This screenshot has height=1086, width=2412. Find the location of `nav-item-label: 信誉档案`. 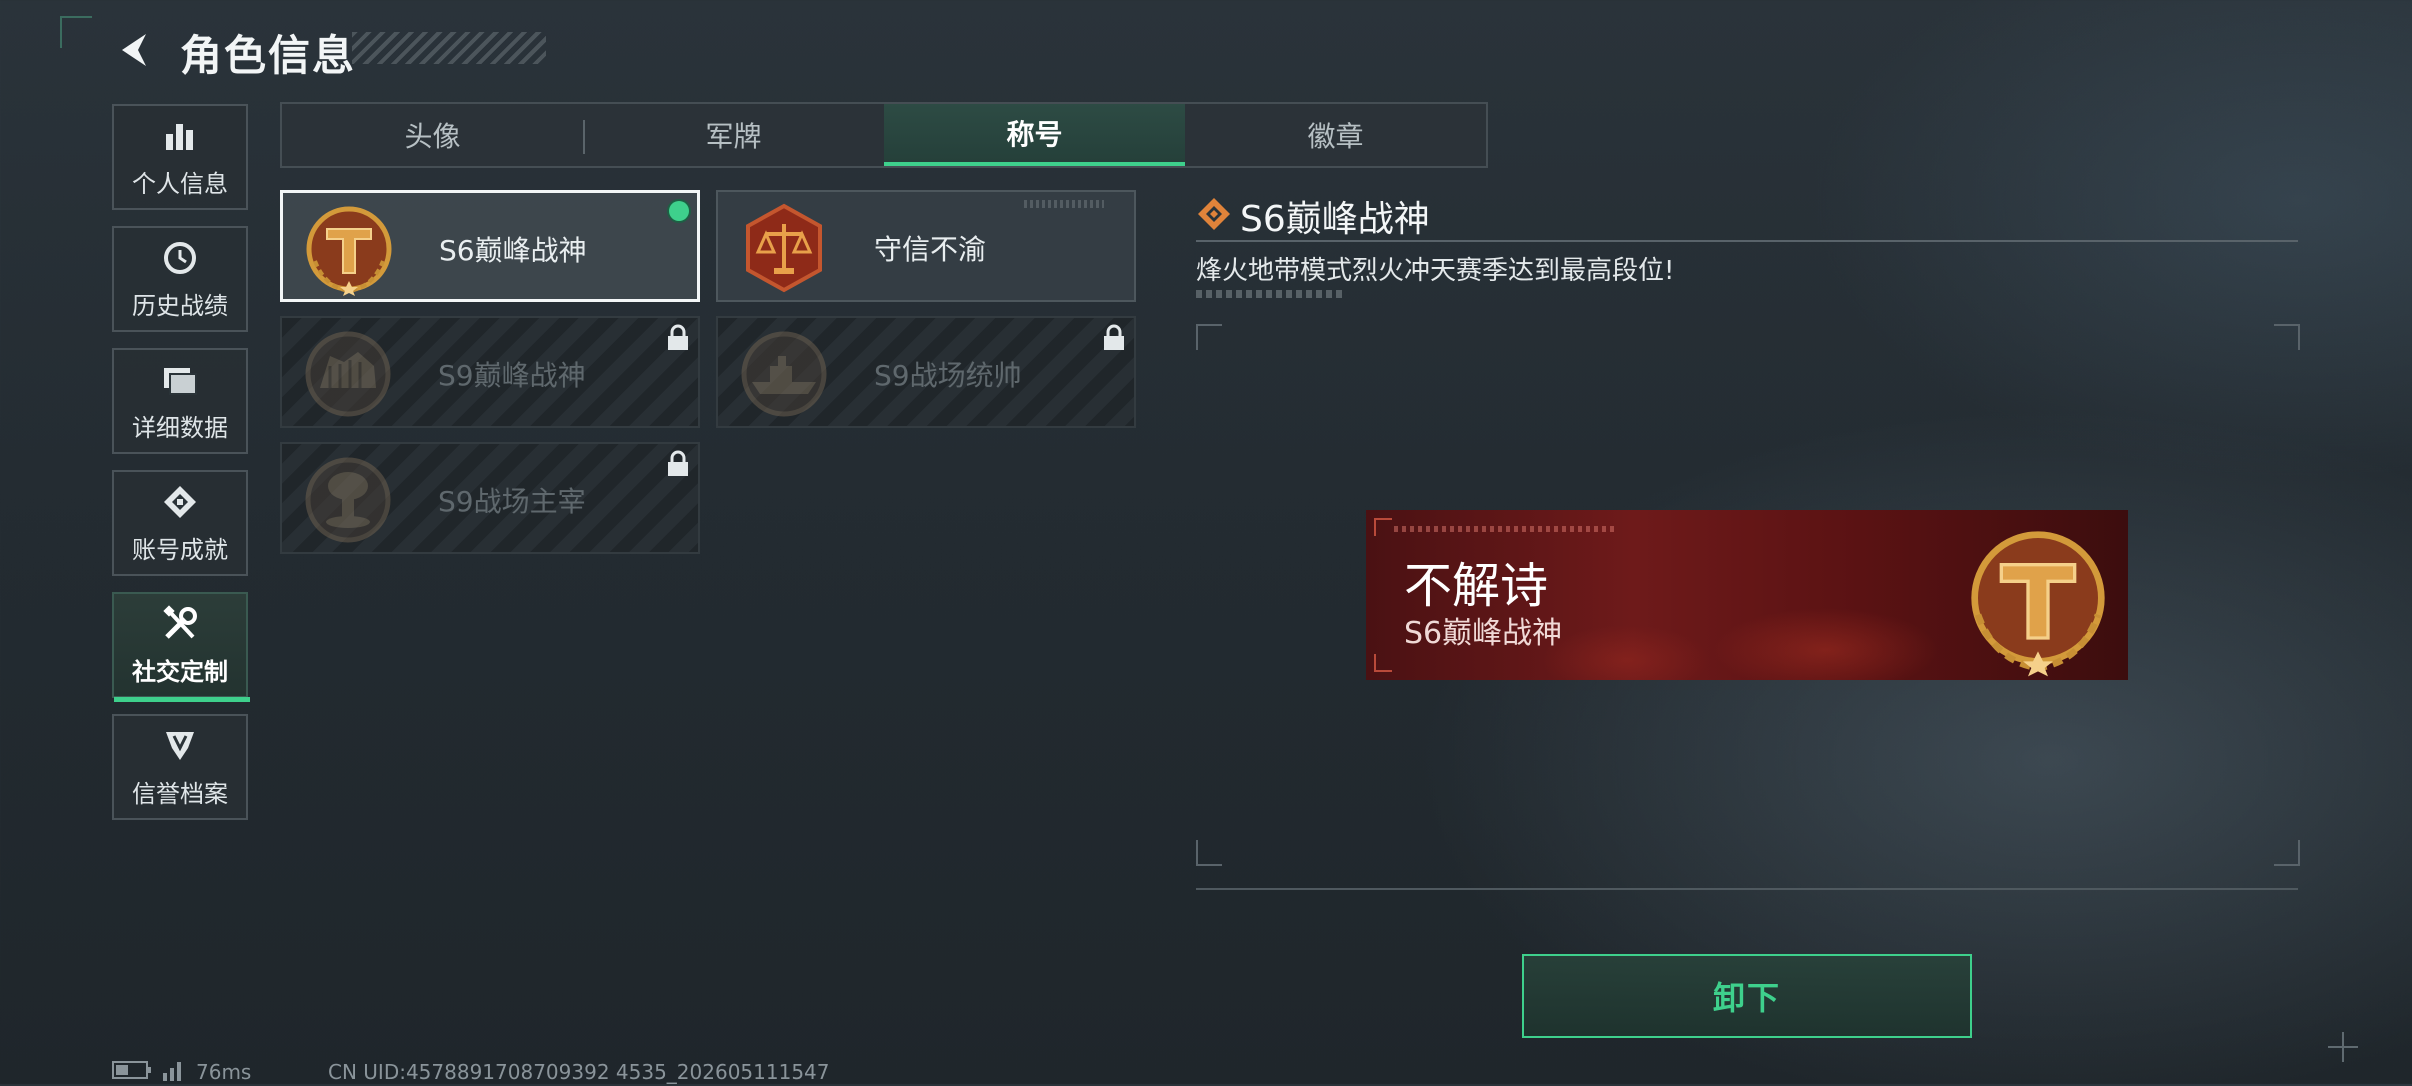

nav-item-label: 信誉档案 is located at coordinates (180, 793).